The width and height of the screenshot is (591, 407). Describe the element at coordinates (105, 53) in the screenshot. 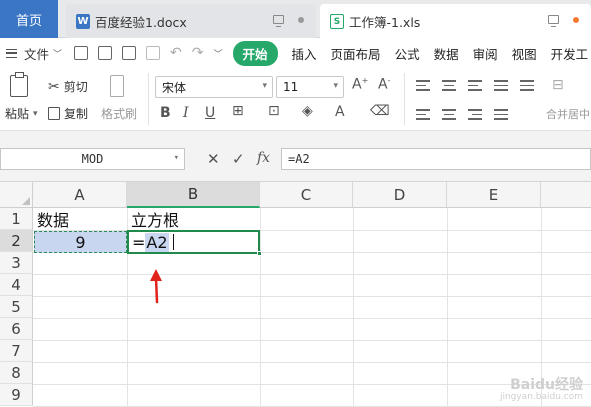

I see `export-icon` at that location.